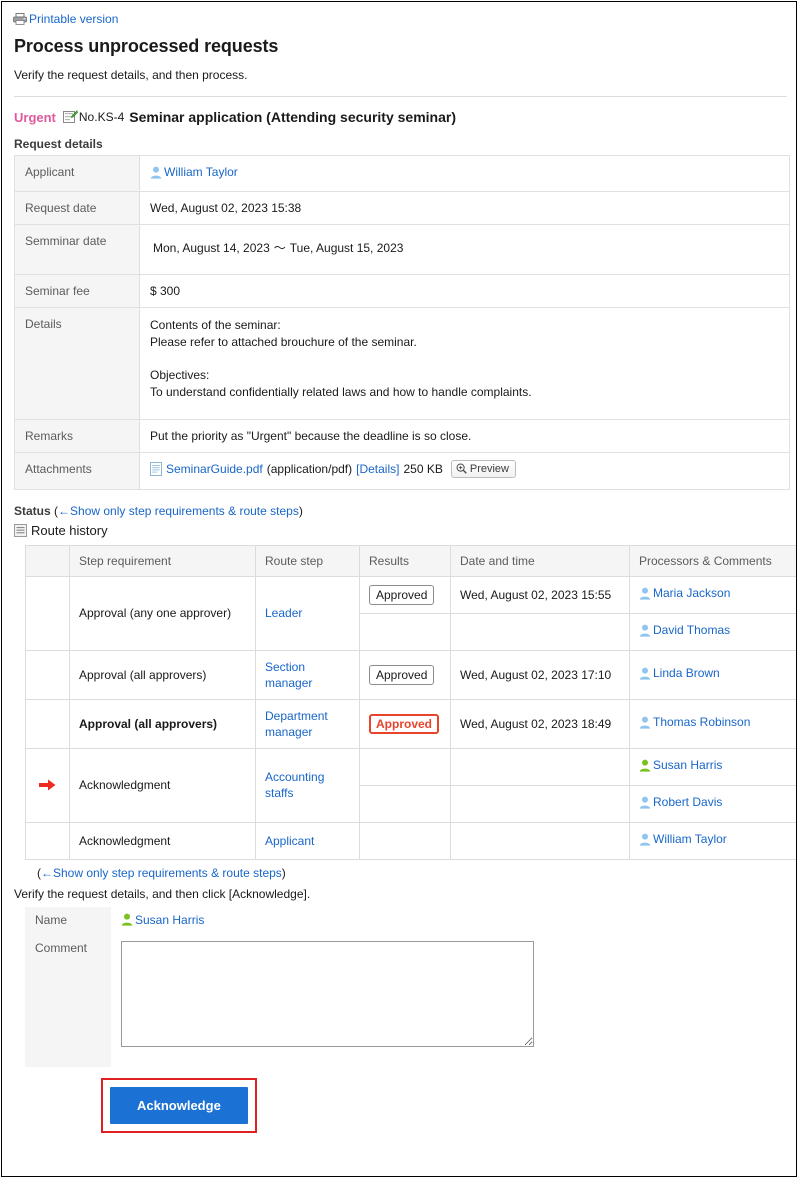 This screenshot has height=1180, width=800. I want to click on seminar-date-end: Tue, August 15, 2023, so click(346, 247).